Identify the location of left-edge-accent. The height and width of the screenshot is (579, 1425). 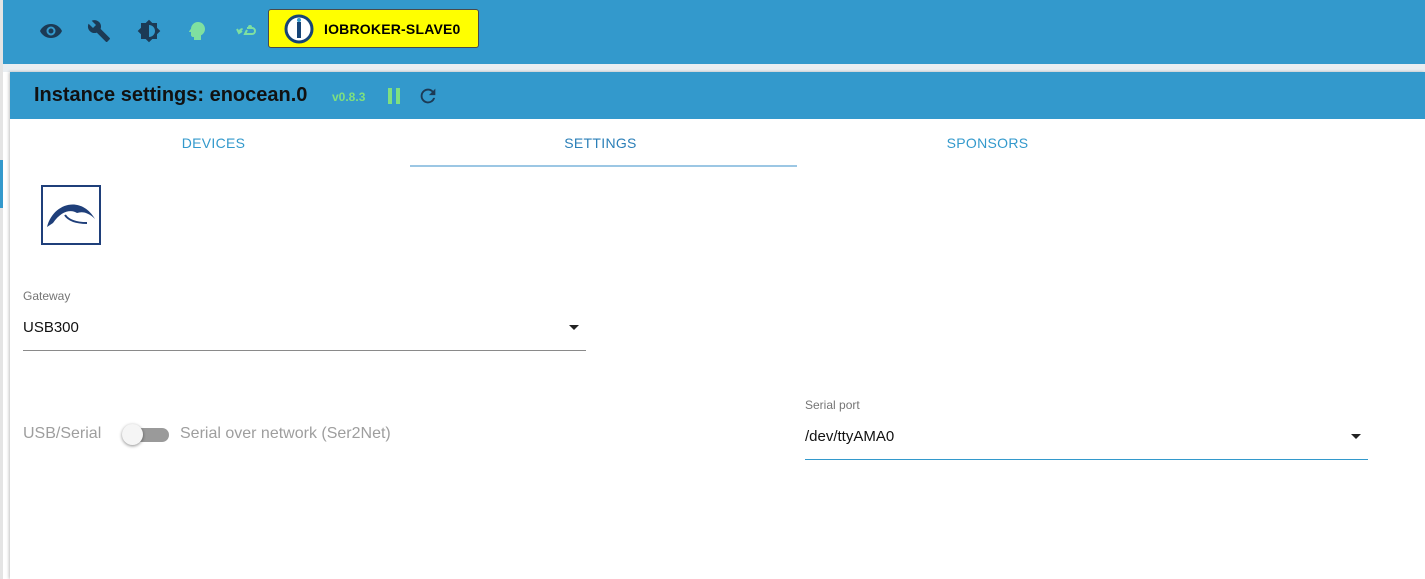
(1, 184).